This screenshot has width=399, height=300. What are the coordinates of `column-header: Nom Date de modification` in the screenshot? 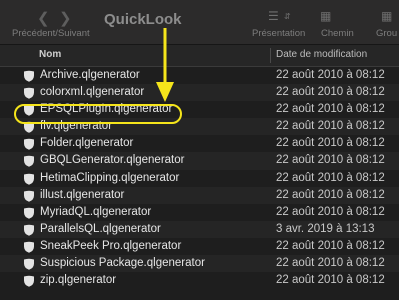 It's located at (199, 56).